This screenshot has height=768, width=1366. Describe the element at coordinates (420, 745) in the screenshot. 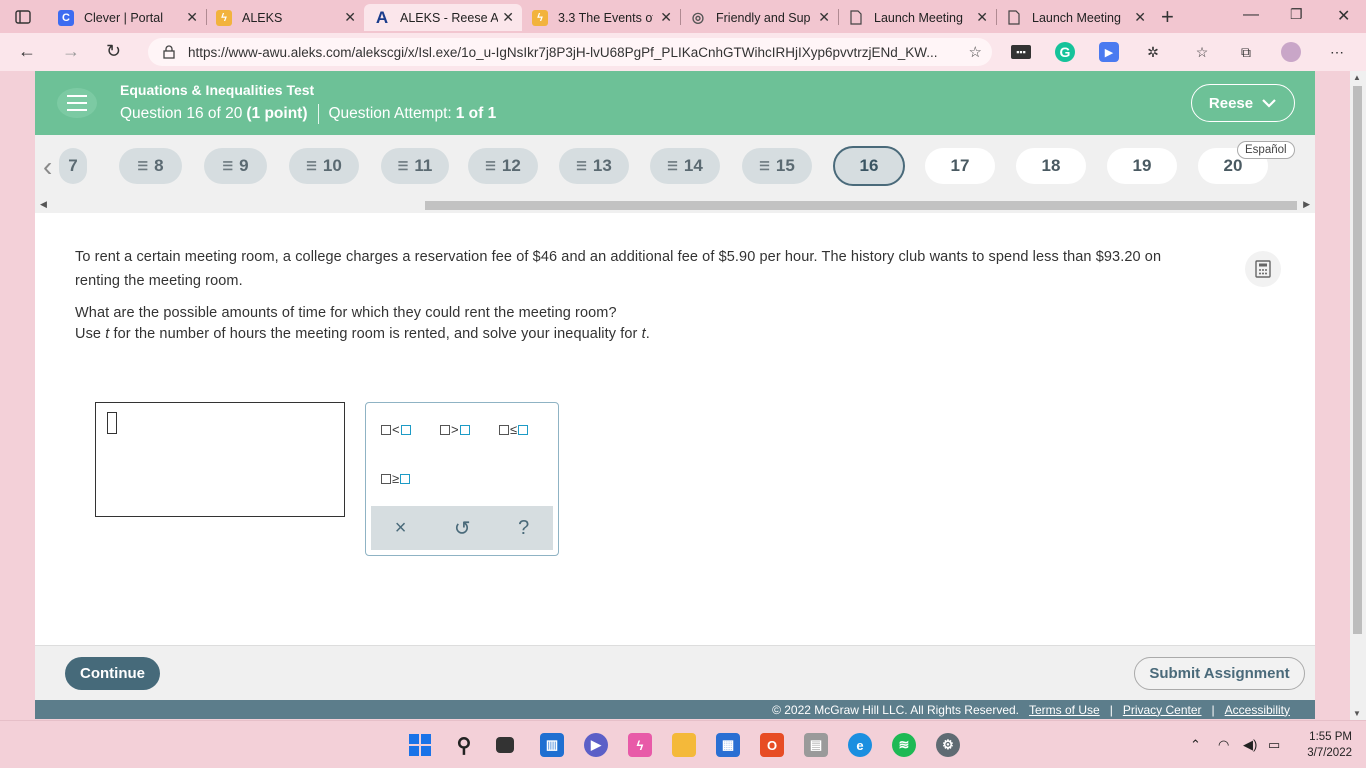

I see `windows-start-icon` at that location.